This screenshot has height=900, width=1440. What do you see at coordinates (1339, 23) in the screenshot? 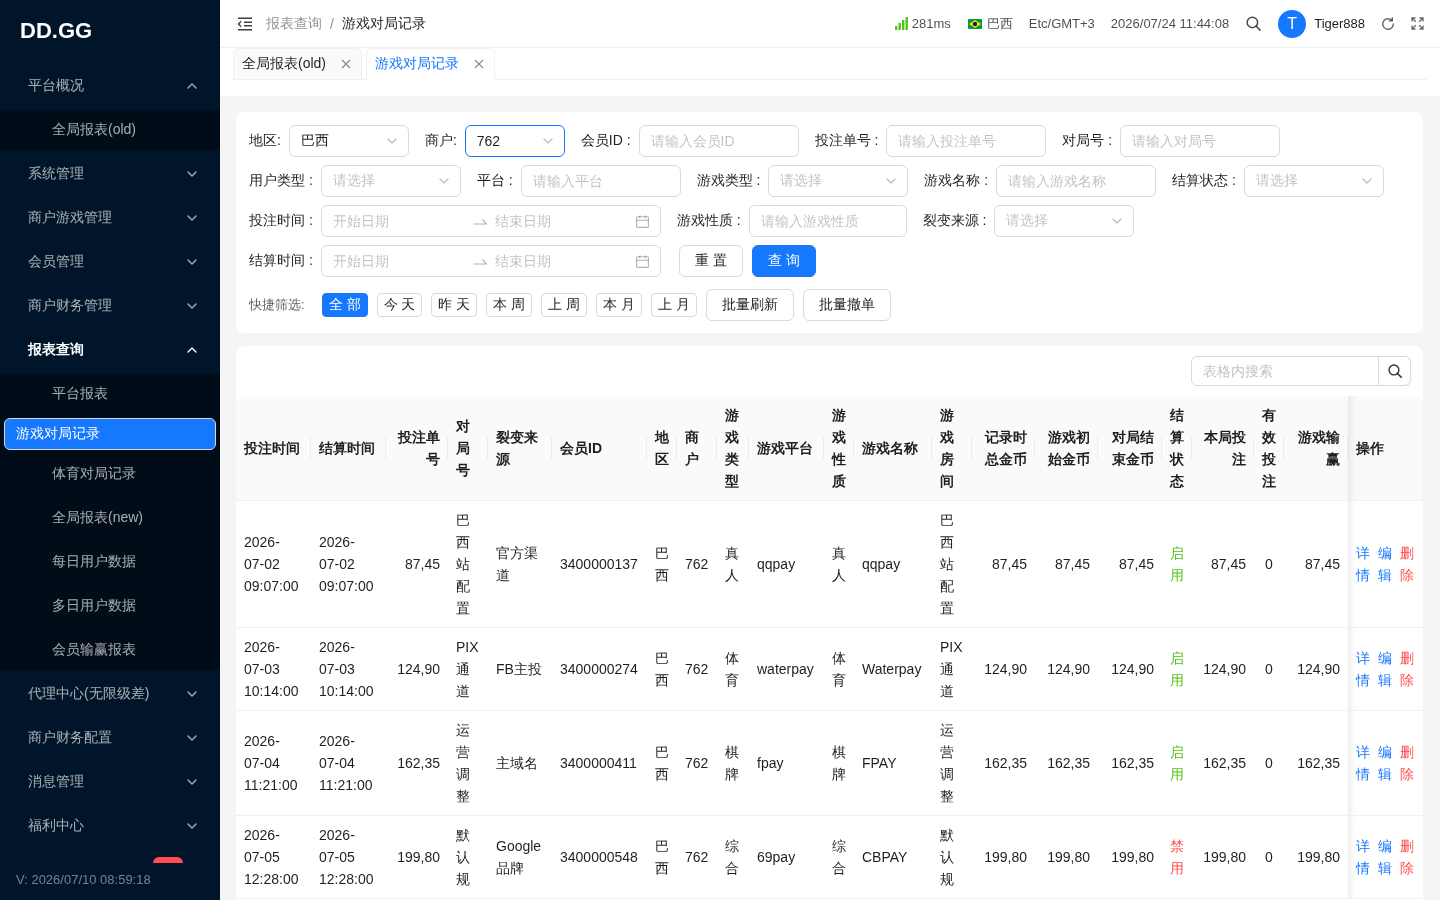
I see `username-text: Tiger888` at bounding box center [1339, 23].